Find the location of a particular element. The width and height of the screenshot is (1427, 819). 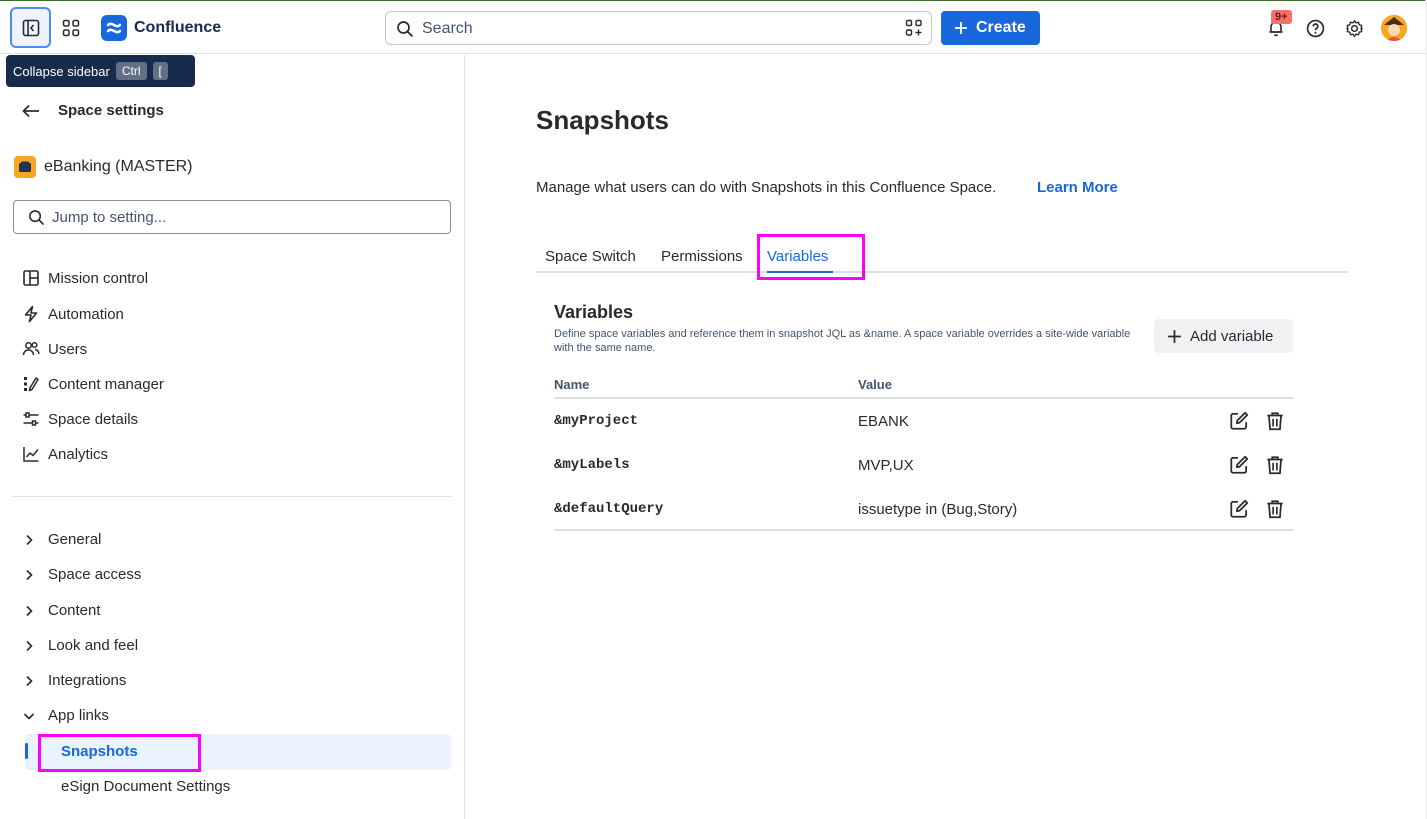

sliders-icon is located at coordinates (31, 419).